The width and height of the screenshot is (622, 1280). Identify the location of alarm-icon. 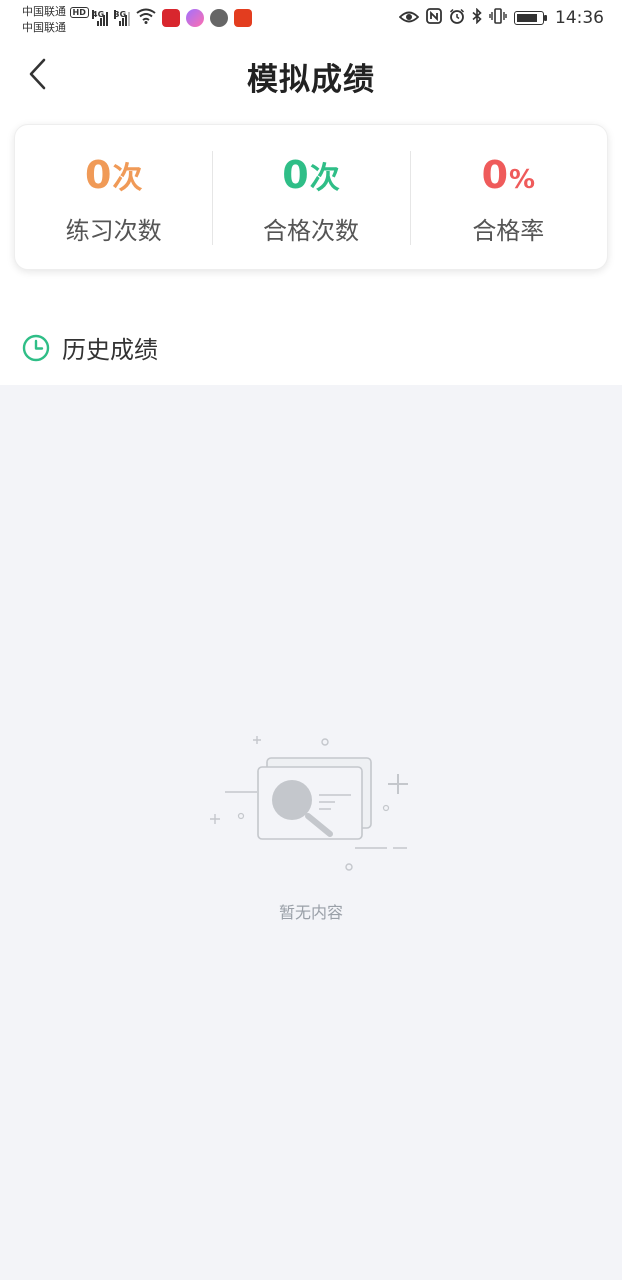
(457, 18).